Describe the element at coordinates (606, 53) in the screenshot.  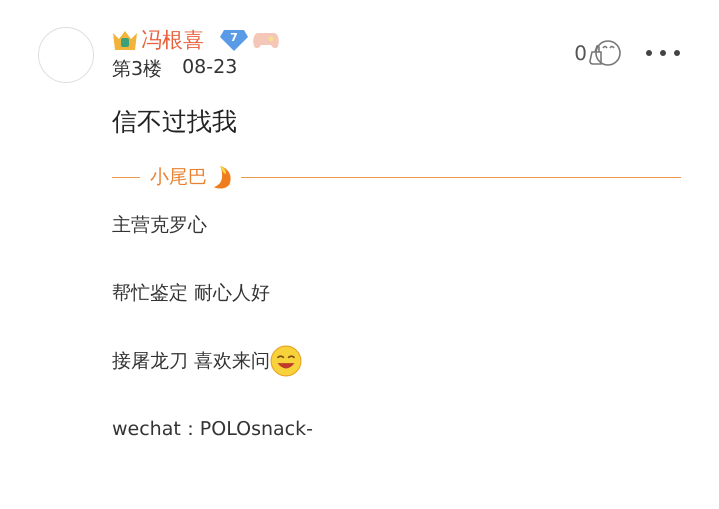
I see `thumbs-up-face-icon` at that location.